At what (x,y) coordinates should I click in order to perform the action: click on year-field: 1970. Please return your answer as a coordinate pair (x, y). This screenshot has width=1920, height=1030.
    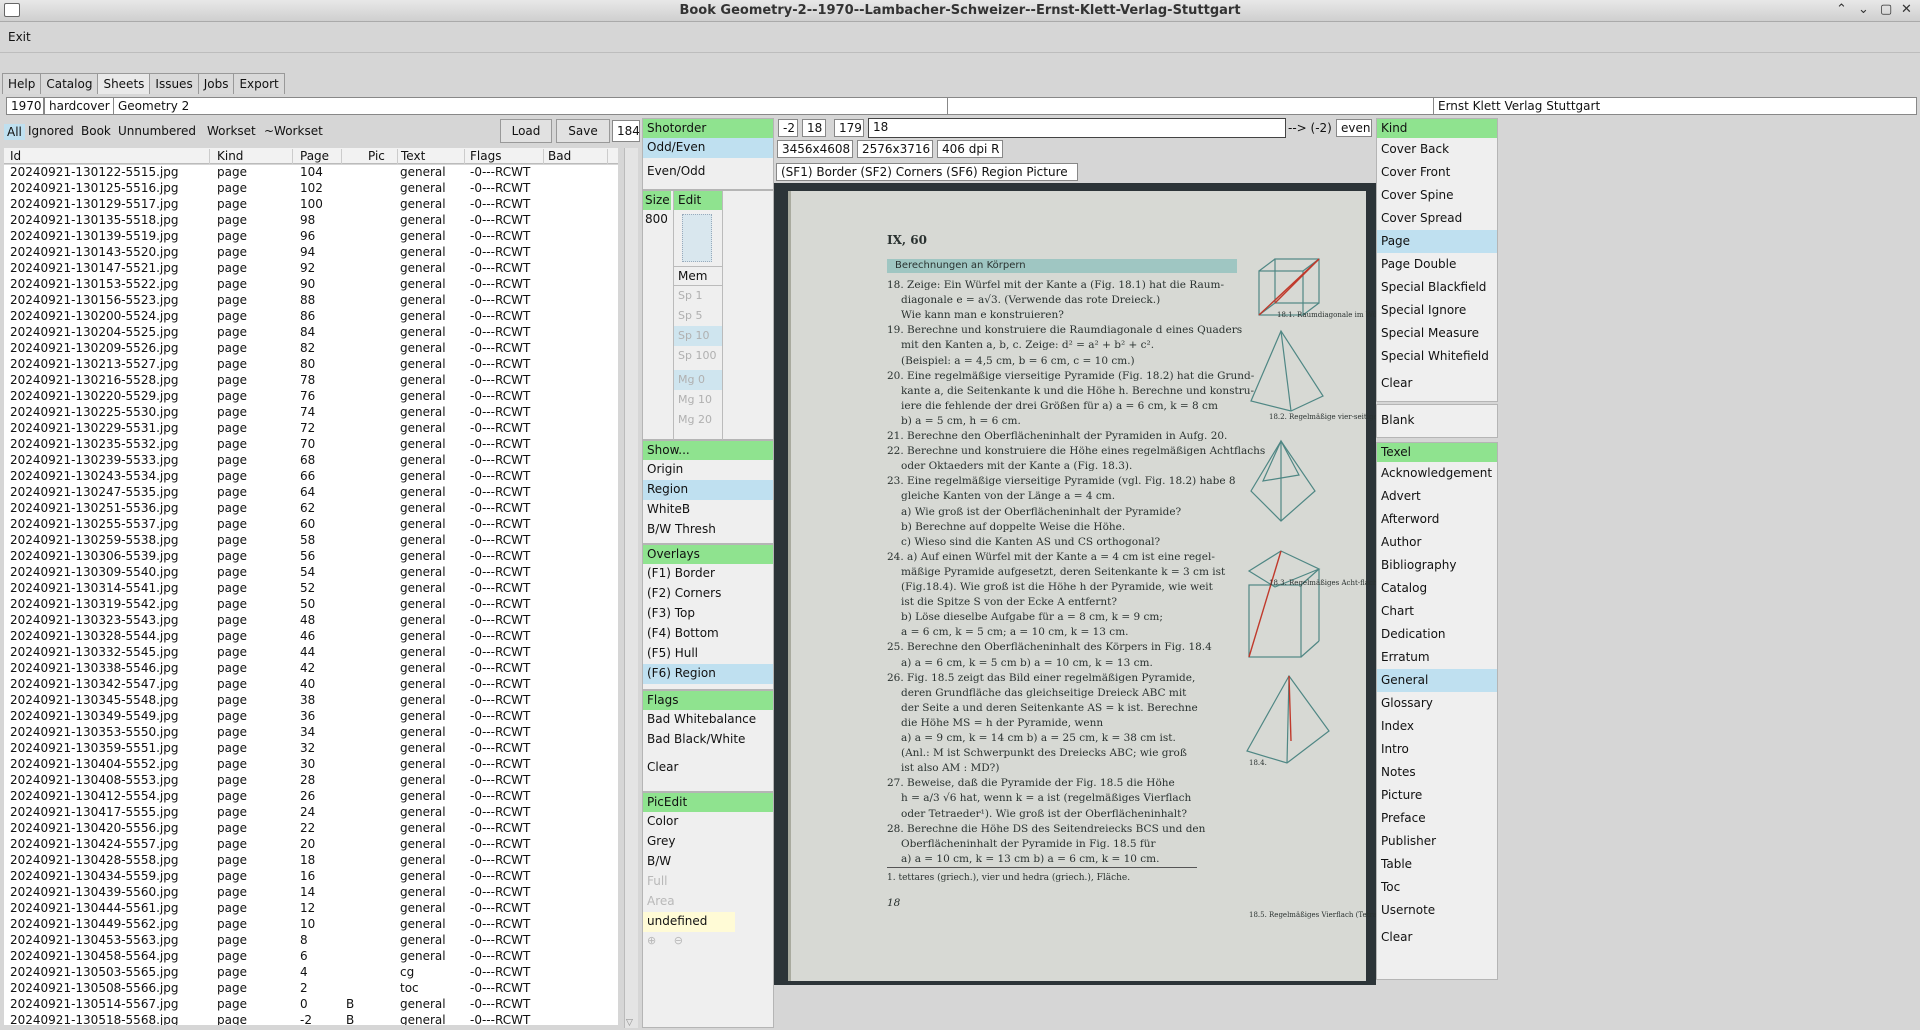
    Looking at the image, I should click on (25, 106).